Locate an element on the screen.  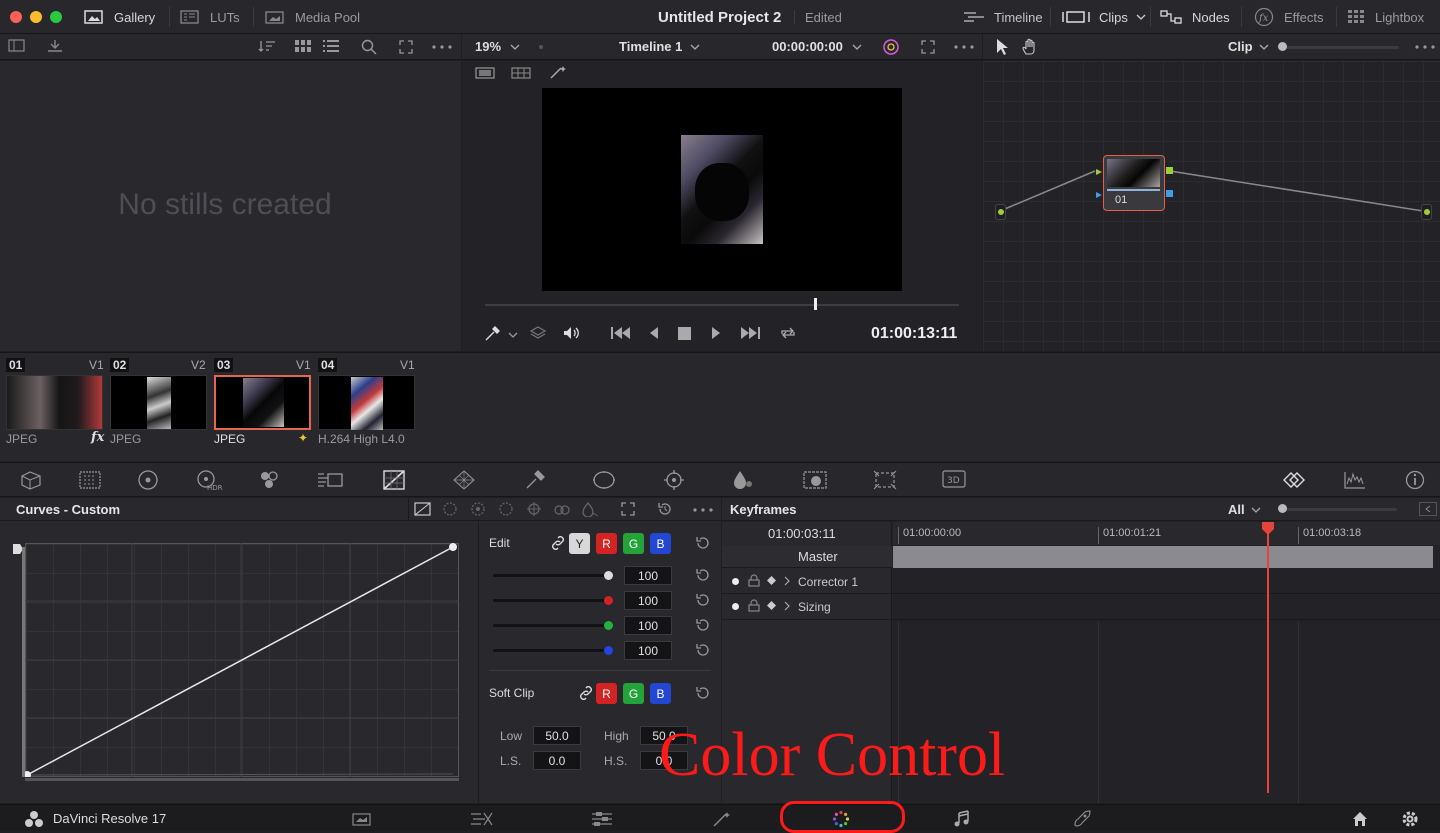
play-reverse-icon is located at coordinates (654, 333).